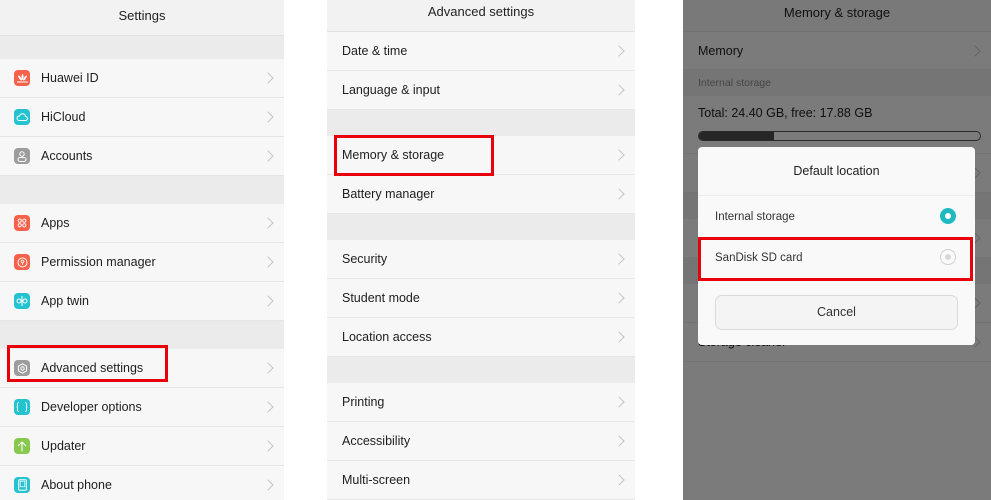 This screenshot has height=500, width=991. I want to click on settings-item-label: Apps, so click(55, 223).